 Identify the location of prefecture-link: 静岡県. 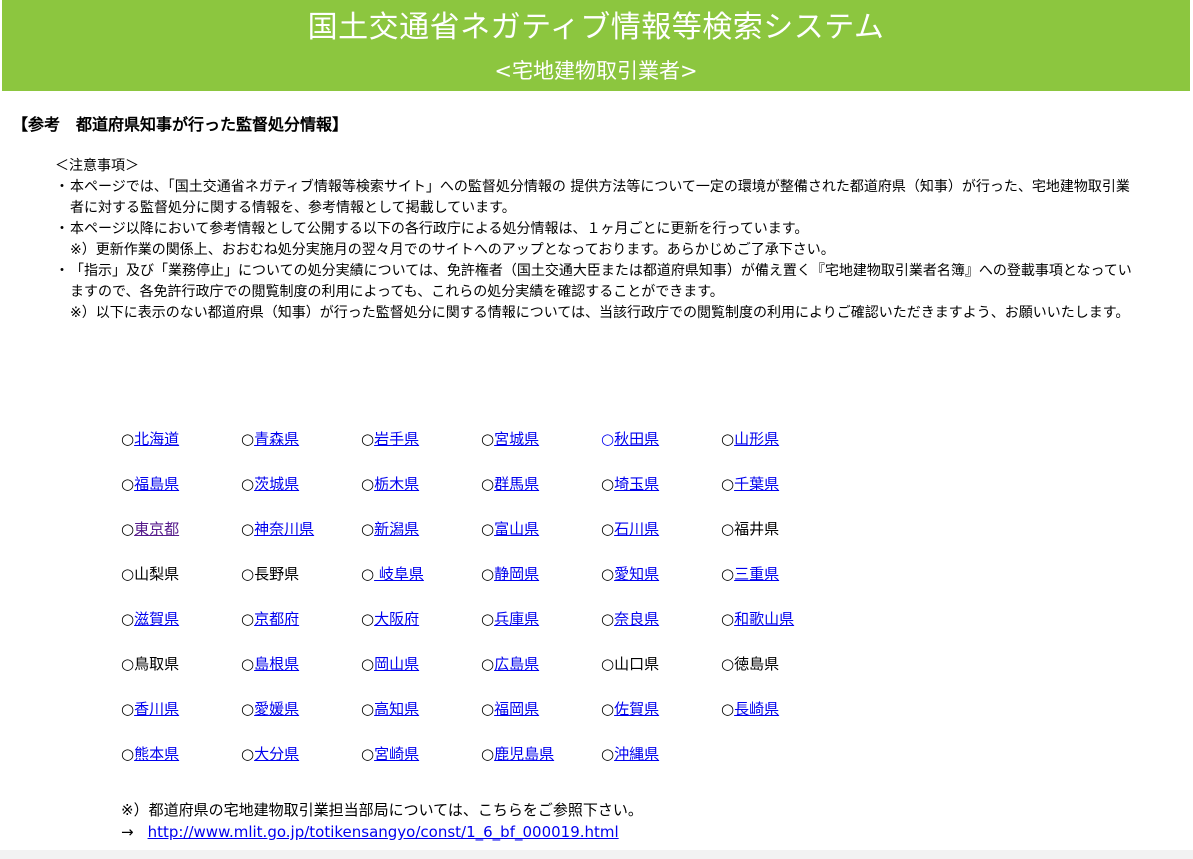
(516, 574).